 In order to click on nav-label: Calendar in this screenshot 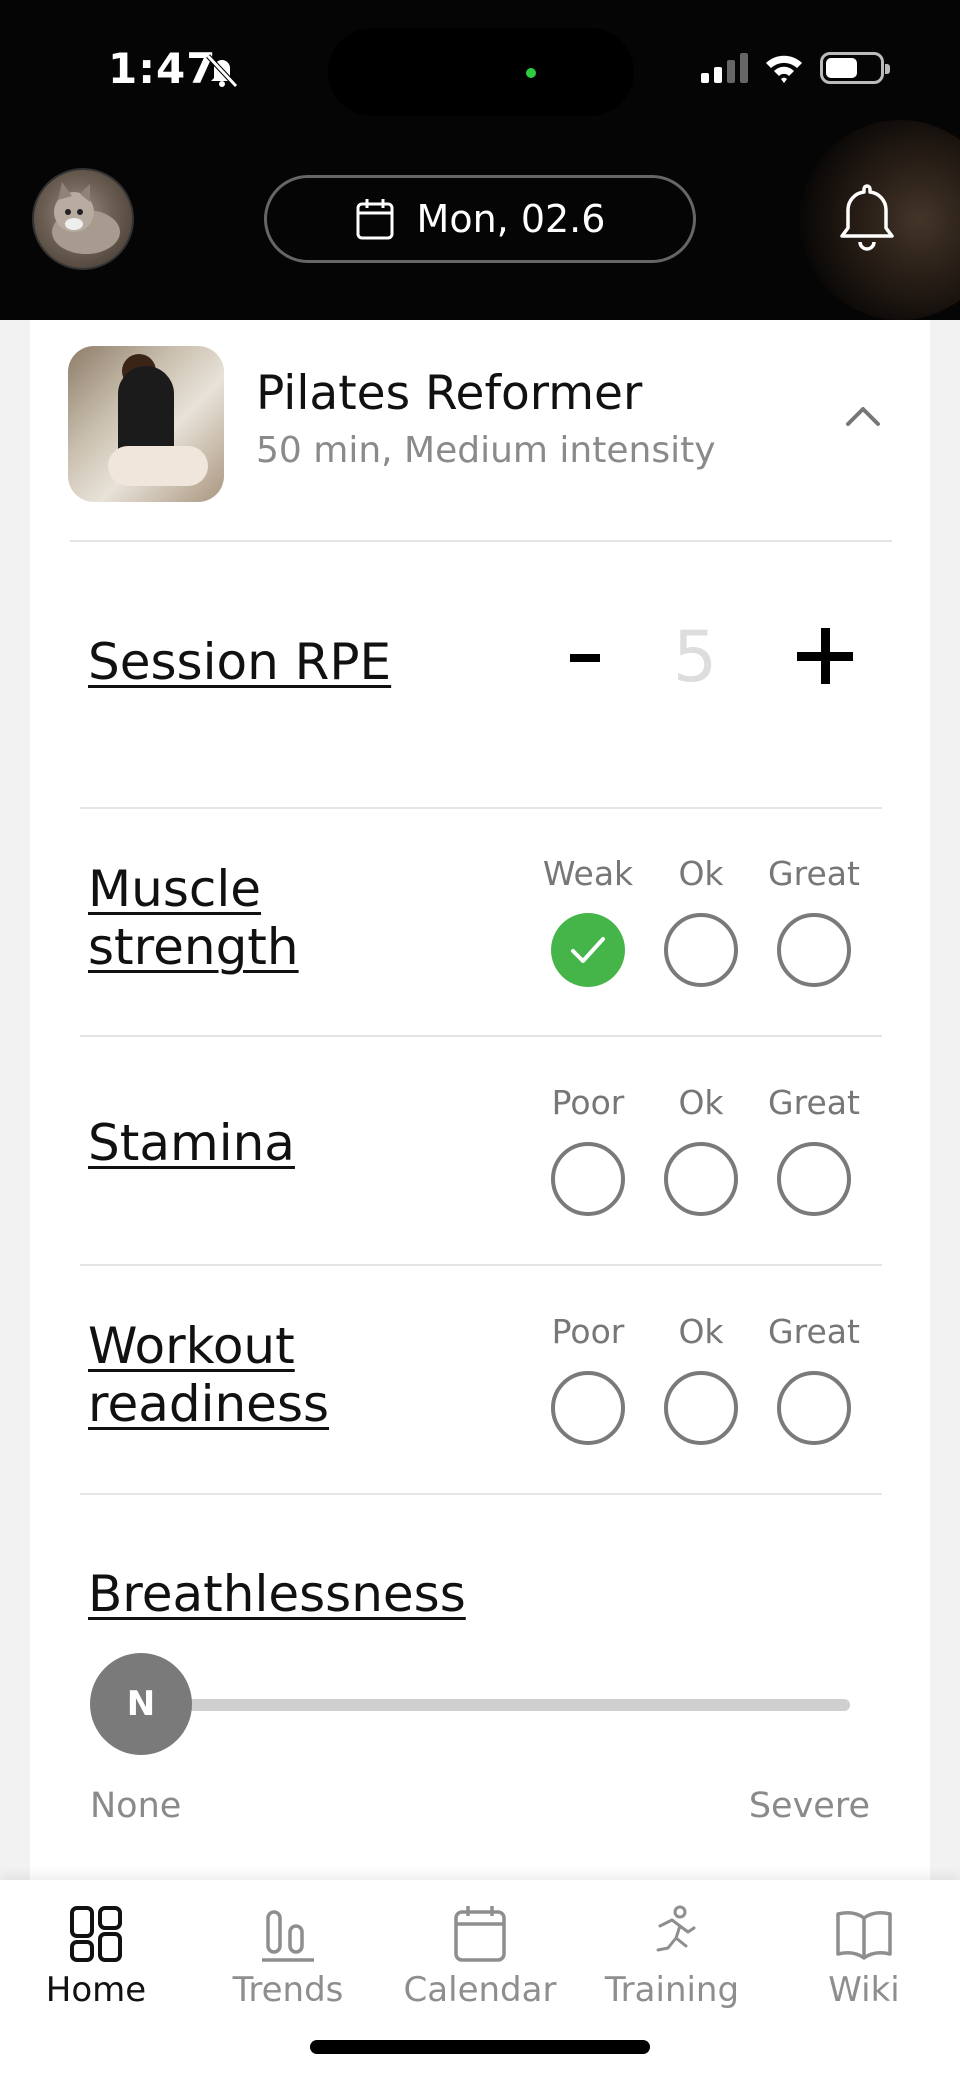, I will do `click(480, 1990)`.